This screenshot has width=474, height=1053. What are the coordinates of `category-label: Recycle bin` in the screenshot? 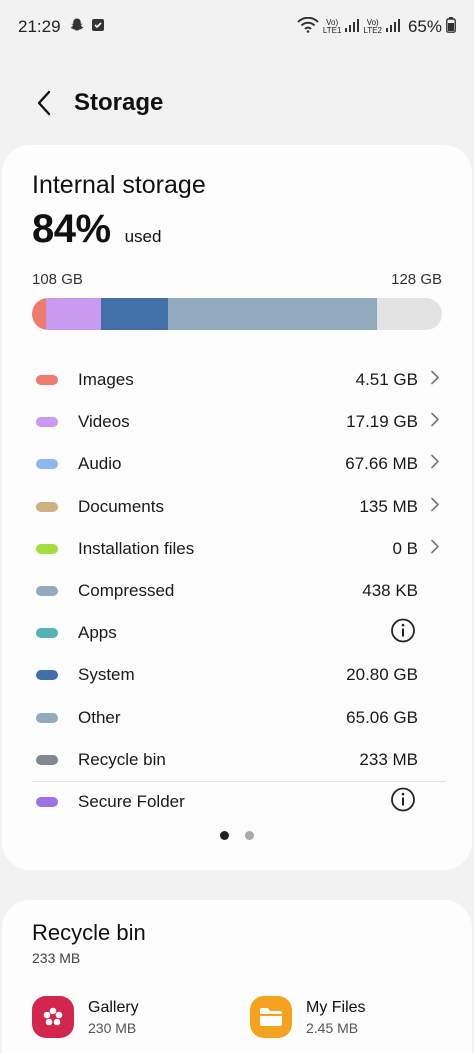 It's located at (122, 759).